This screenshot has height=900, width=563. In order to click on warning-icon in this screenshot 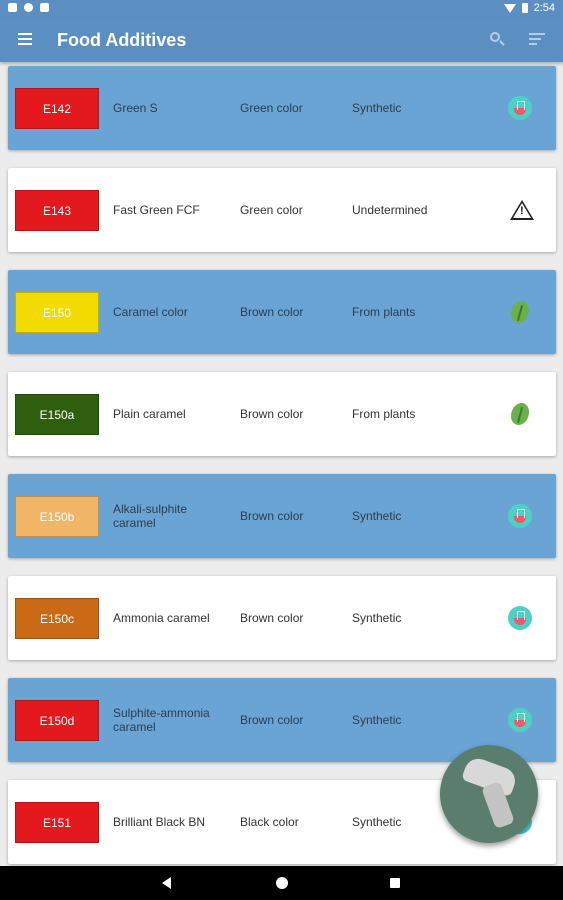, I will do `click(522, 210)`.